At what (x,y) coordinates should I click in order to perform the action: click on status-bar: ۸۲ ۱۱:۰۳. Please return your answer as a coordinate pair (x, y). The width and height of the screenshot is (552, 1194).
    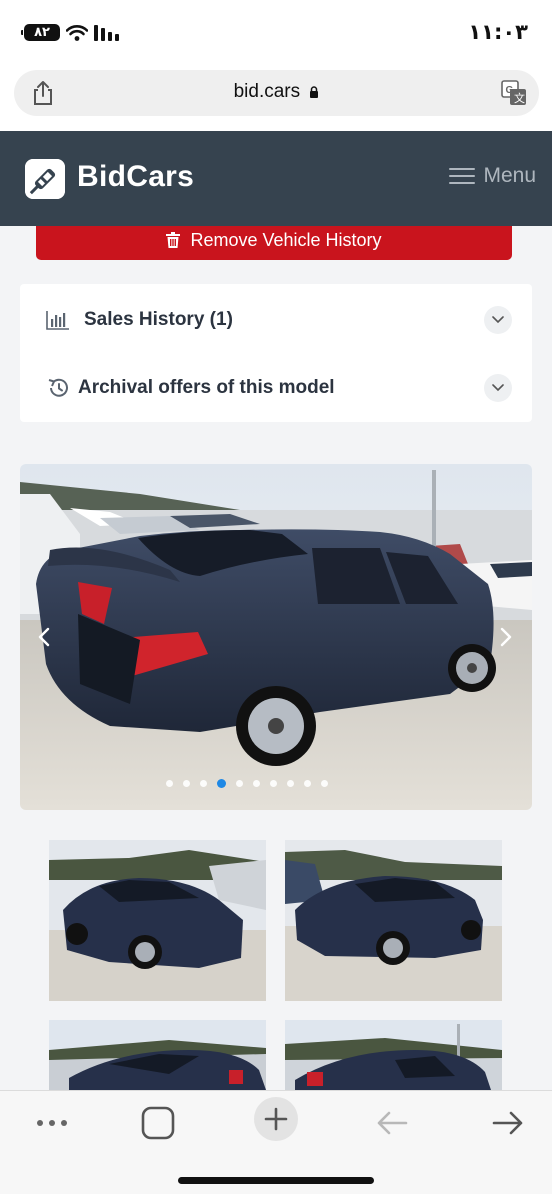
    Looking at the image, I should click on (276, 32).